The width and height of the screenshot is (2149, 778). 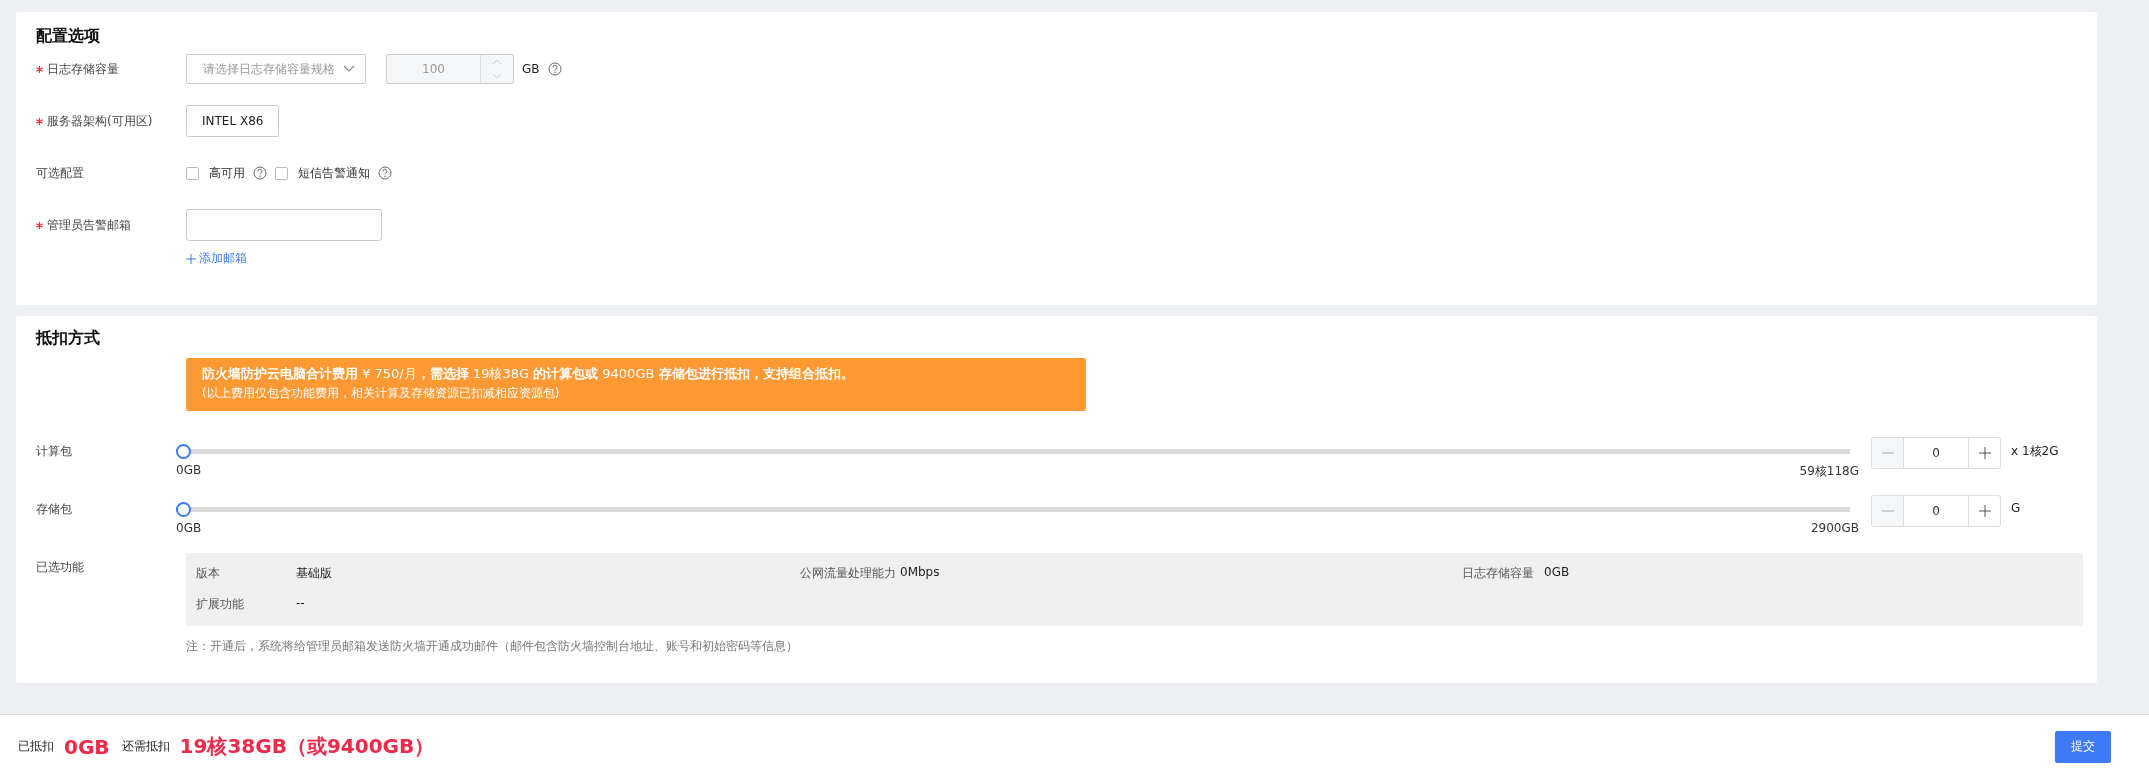 What do you see at coordinates (216, 258) in the screenshot?
I see `add-email-link: 添加邮箱` at bounding box center [216, 258].